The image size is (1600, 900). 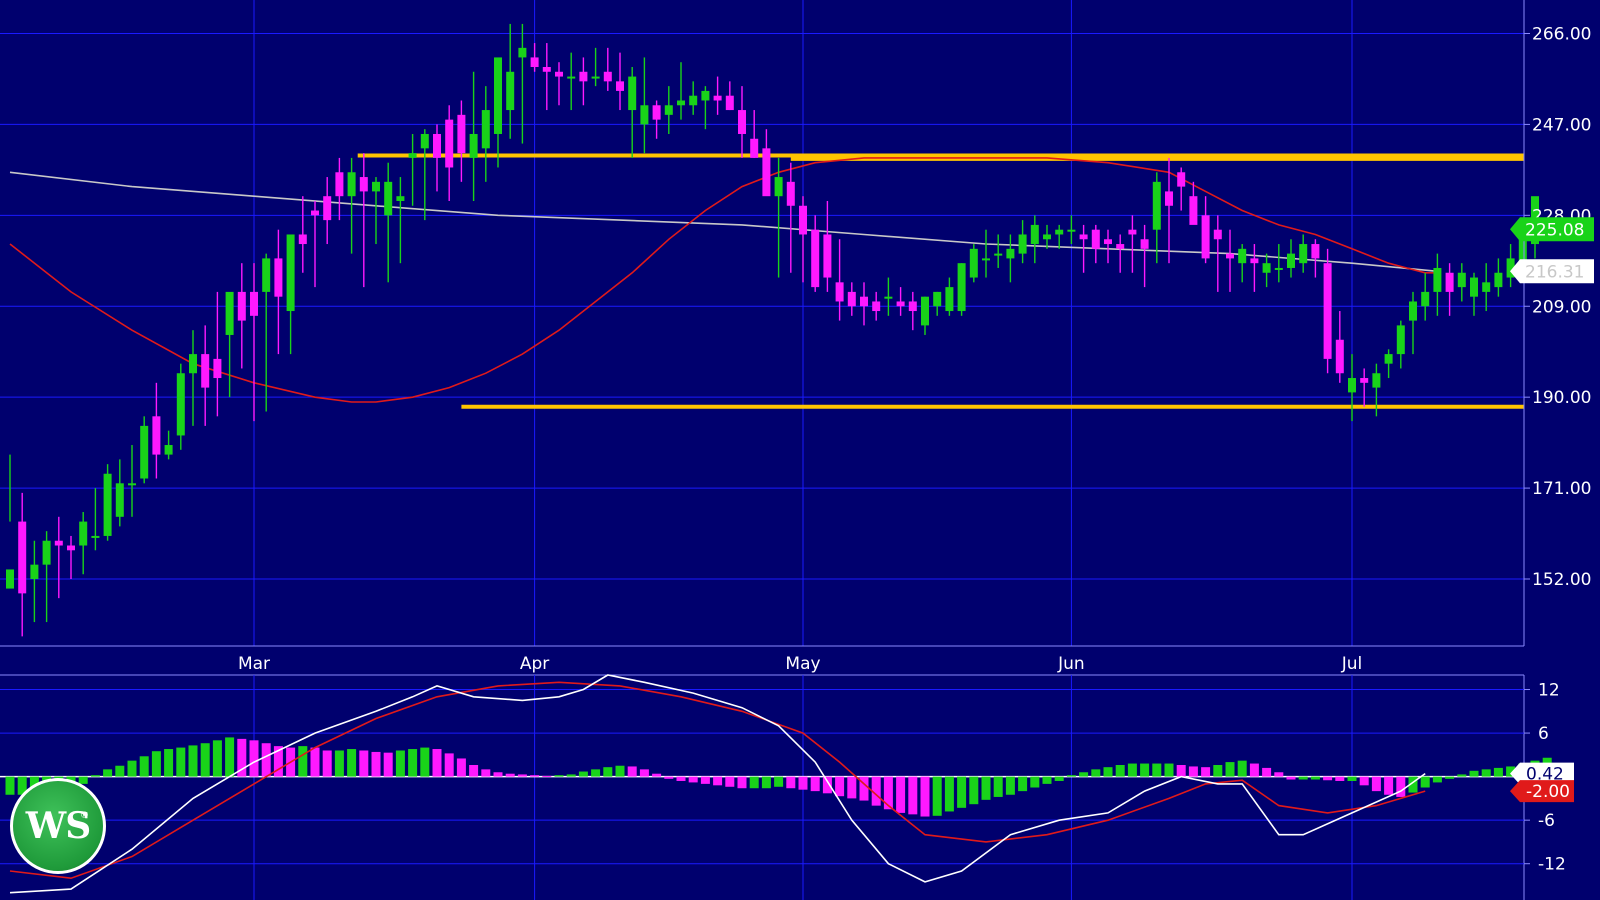 I want to click on month-label: Jun, so click(x=1071, y=664).